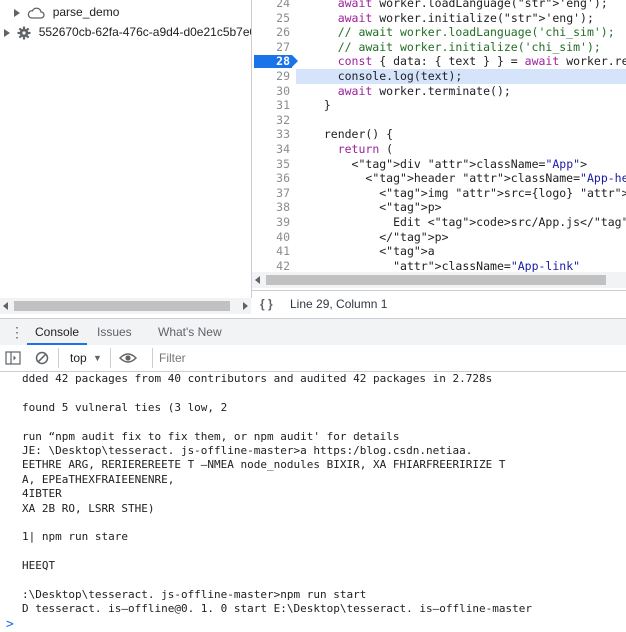 The image size is (626, 632). What do you see at coordinates (275, 149) in the screenshot?
I see `line-number: 34` at bounding box center [275, 149].